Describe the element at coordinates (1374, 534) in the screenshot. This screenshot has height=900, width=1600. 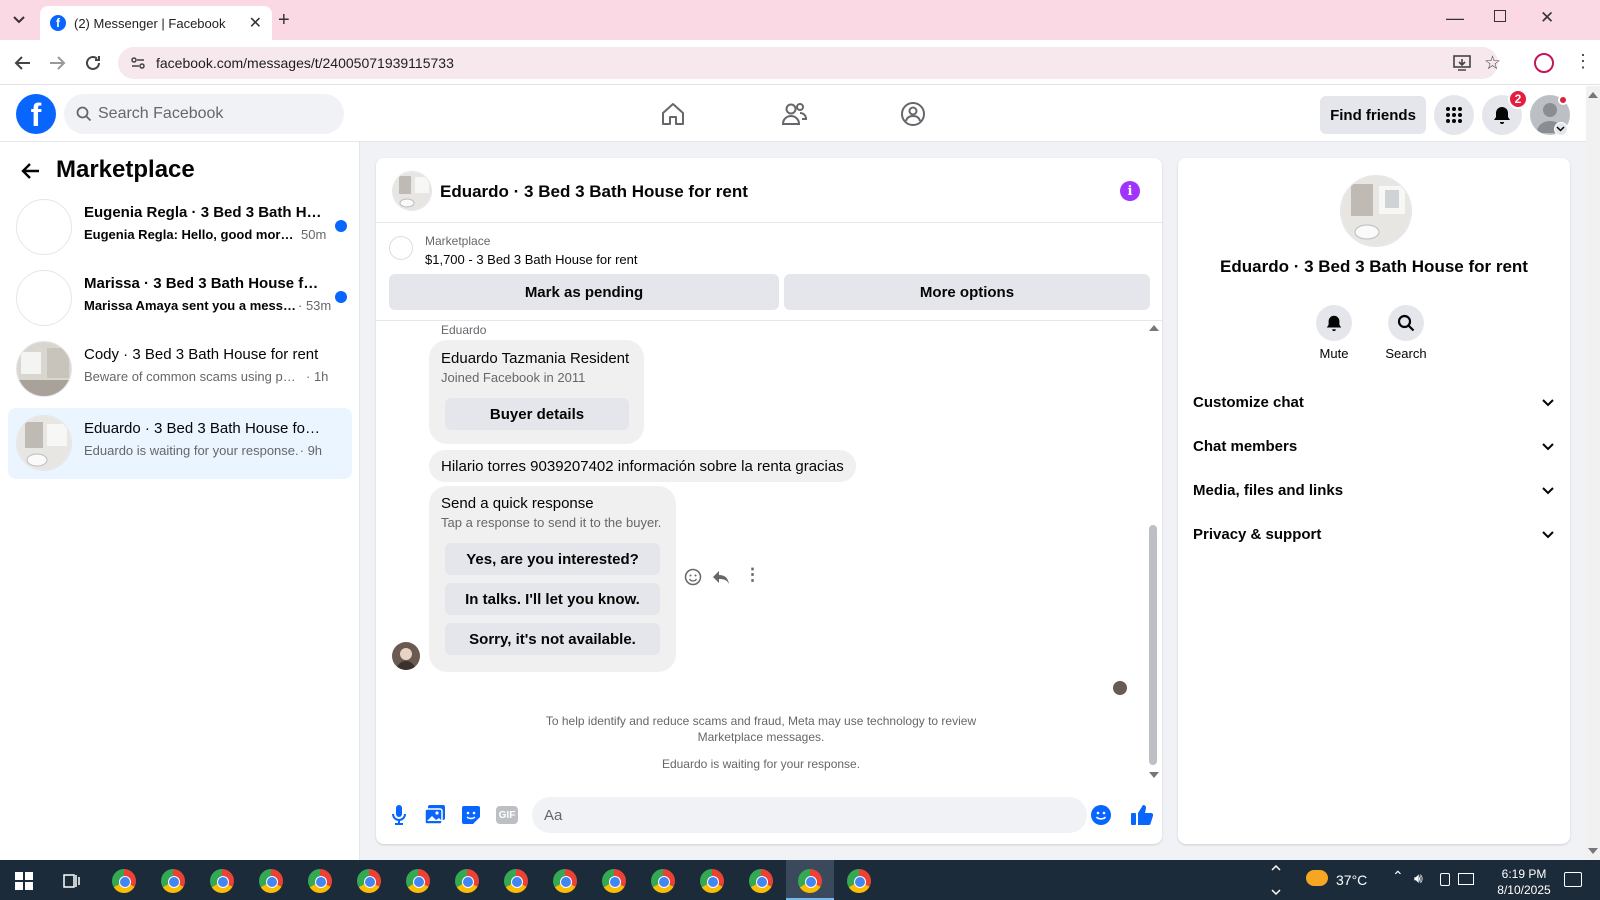
I see `section-privacy-support: Privacy & support` at that location.